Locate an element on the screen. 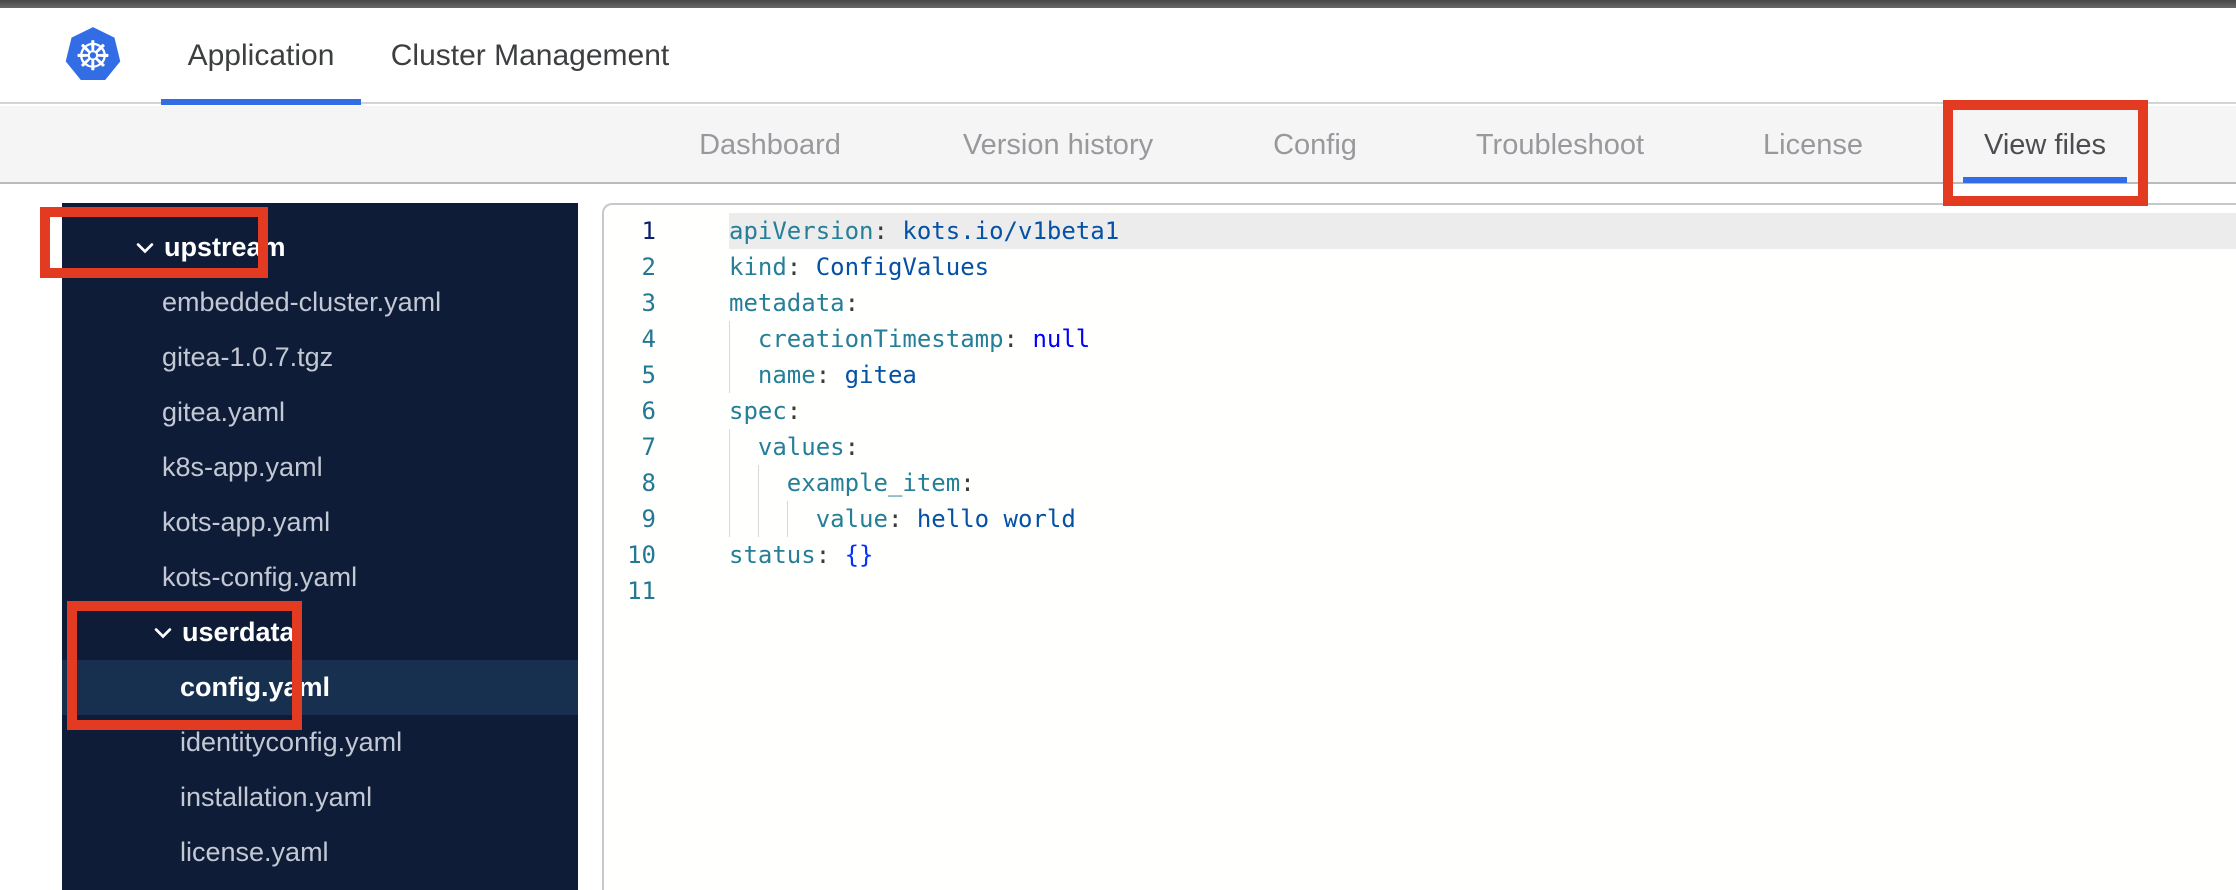 This screenshot has width=2236, height=890. line-number: 10 is located at coordinates (641, 555).